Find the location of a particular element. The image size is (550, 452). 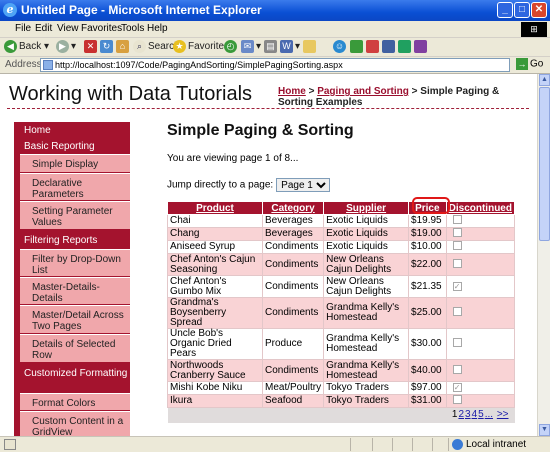

menu-help: Help is located at coordinates (157, 28).